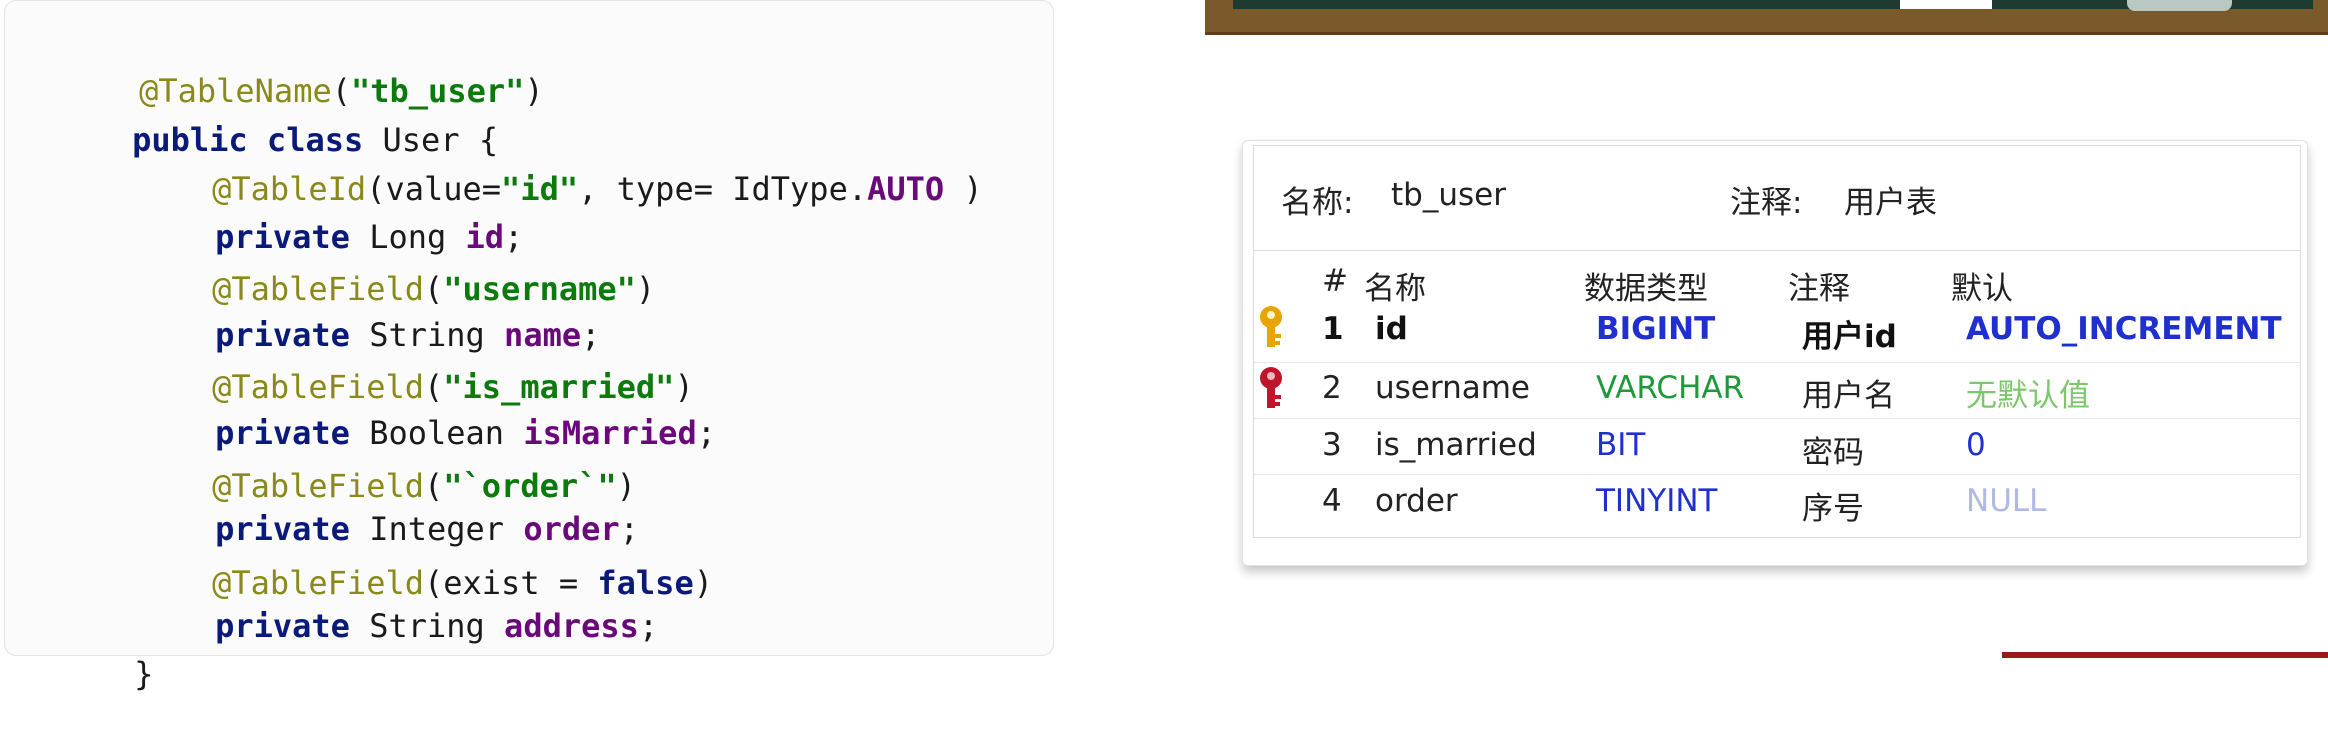 The height and width of the screenshot is (746, 2328). What do you see at coordinates (597, 189) in the screenshot?
I see `code-line-3: @TableId(value="id", type= IdType.AUTO )` at bounding box center [597, 189].